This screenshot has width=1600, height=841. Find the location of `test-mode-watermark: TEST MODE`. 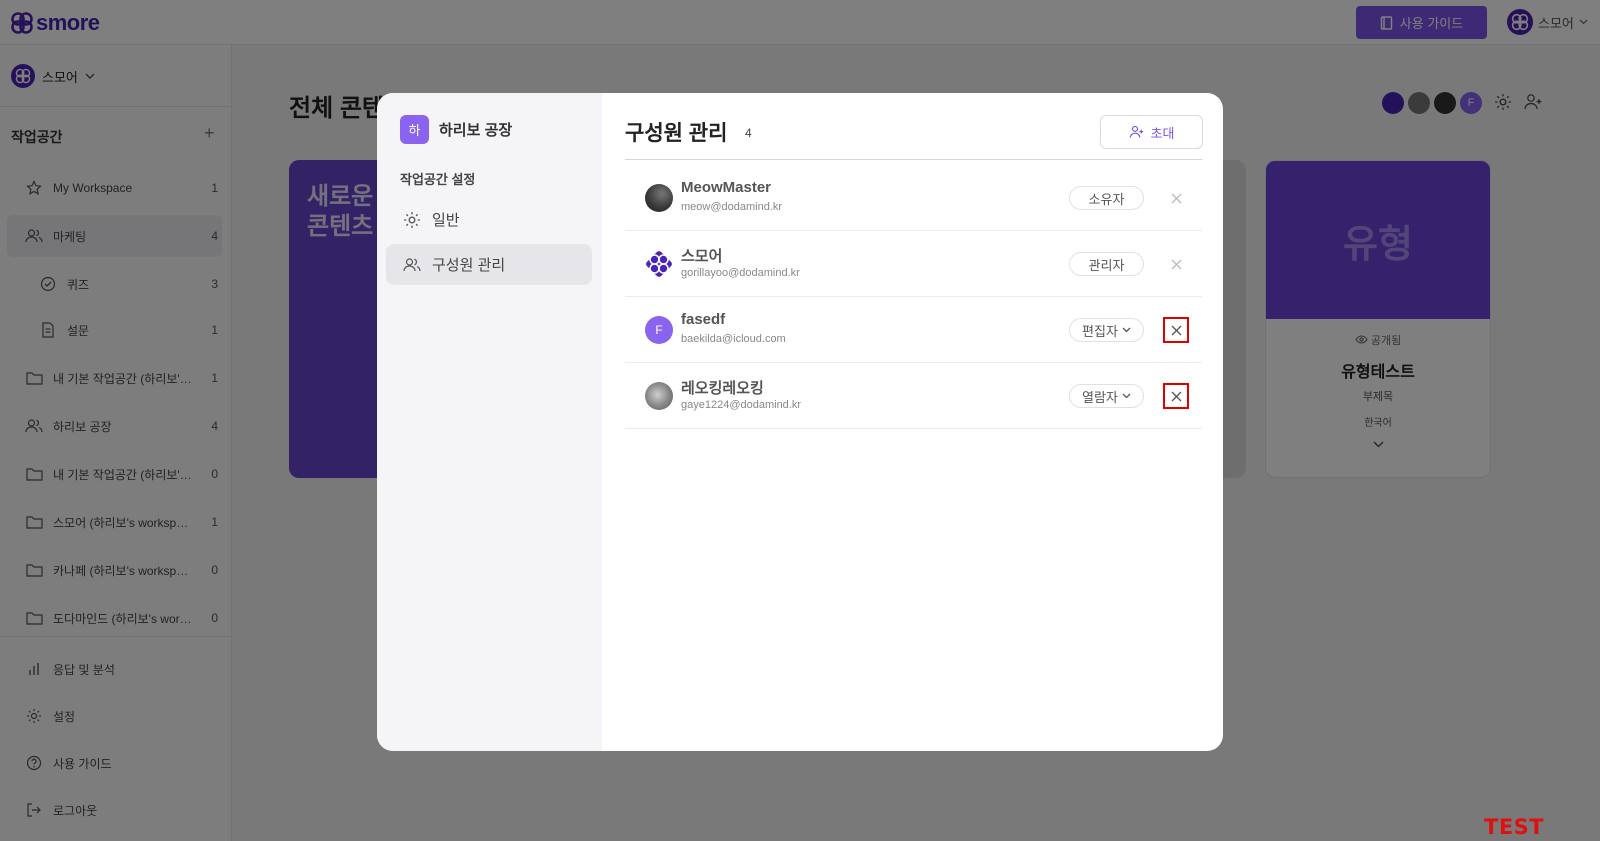

test-mode-watermark: TEST MODE is located at coordinates (1520, 828).